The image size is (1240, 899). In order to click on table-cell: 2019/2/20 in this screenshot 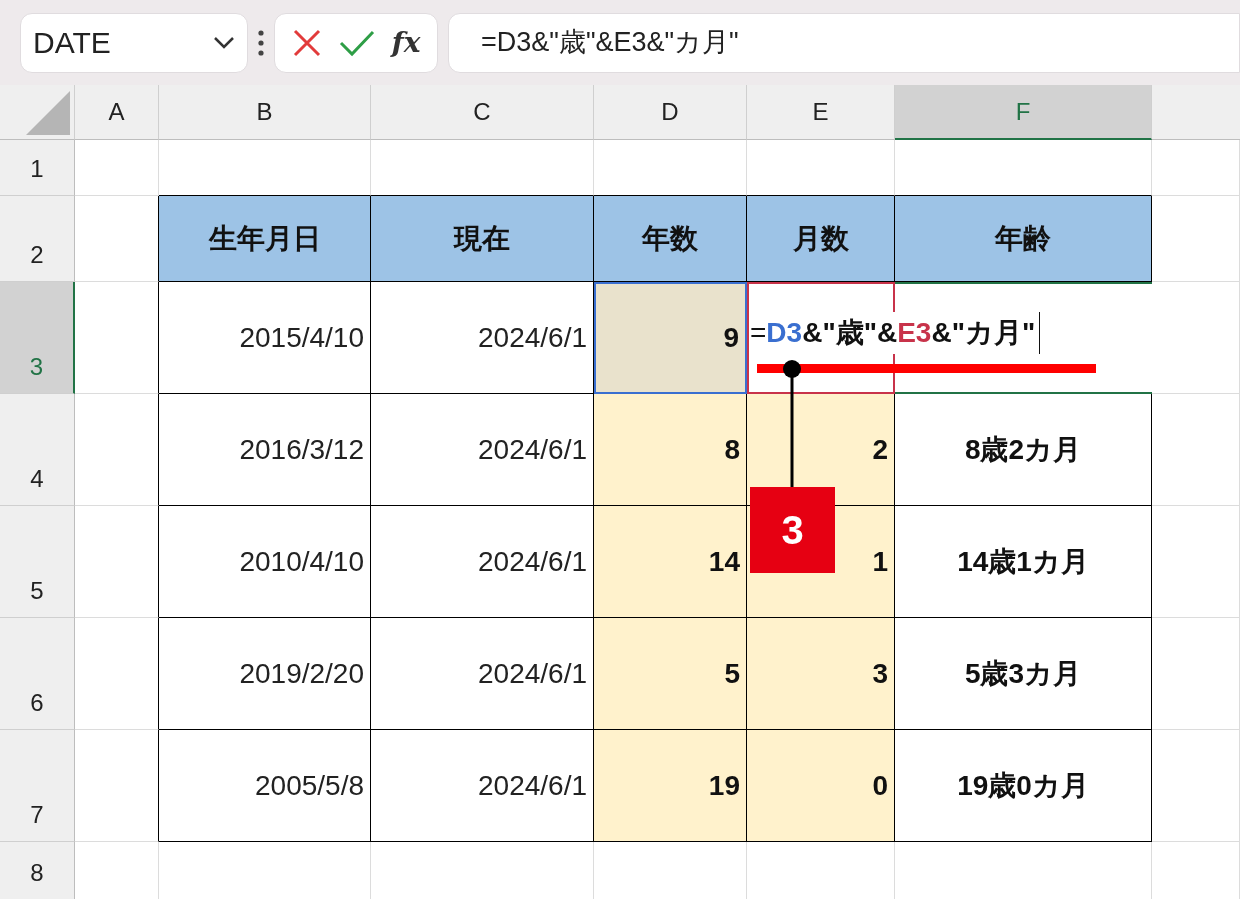, I will do `click(265, 674)`.